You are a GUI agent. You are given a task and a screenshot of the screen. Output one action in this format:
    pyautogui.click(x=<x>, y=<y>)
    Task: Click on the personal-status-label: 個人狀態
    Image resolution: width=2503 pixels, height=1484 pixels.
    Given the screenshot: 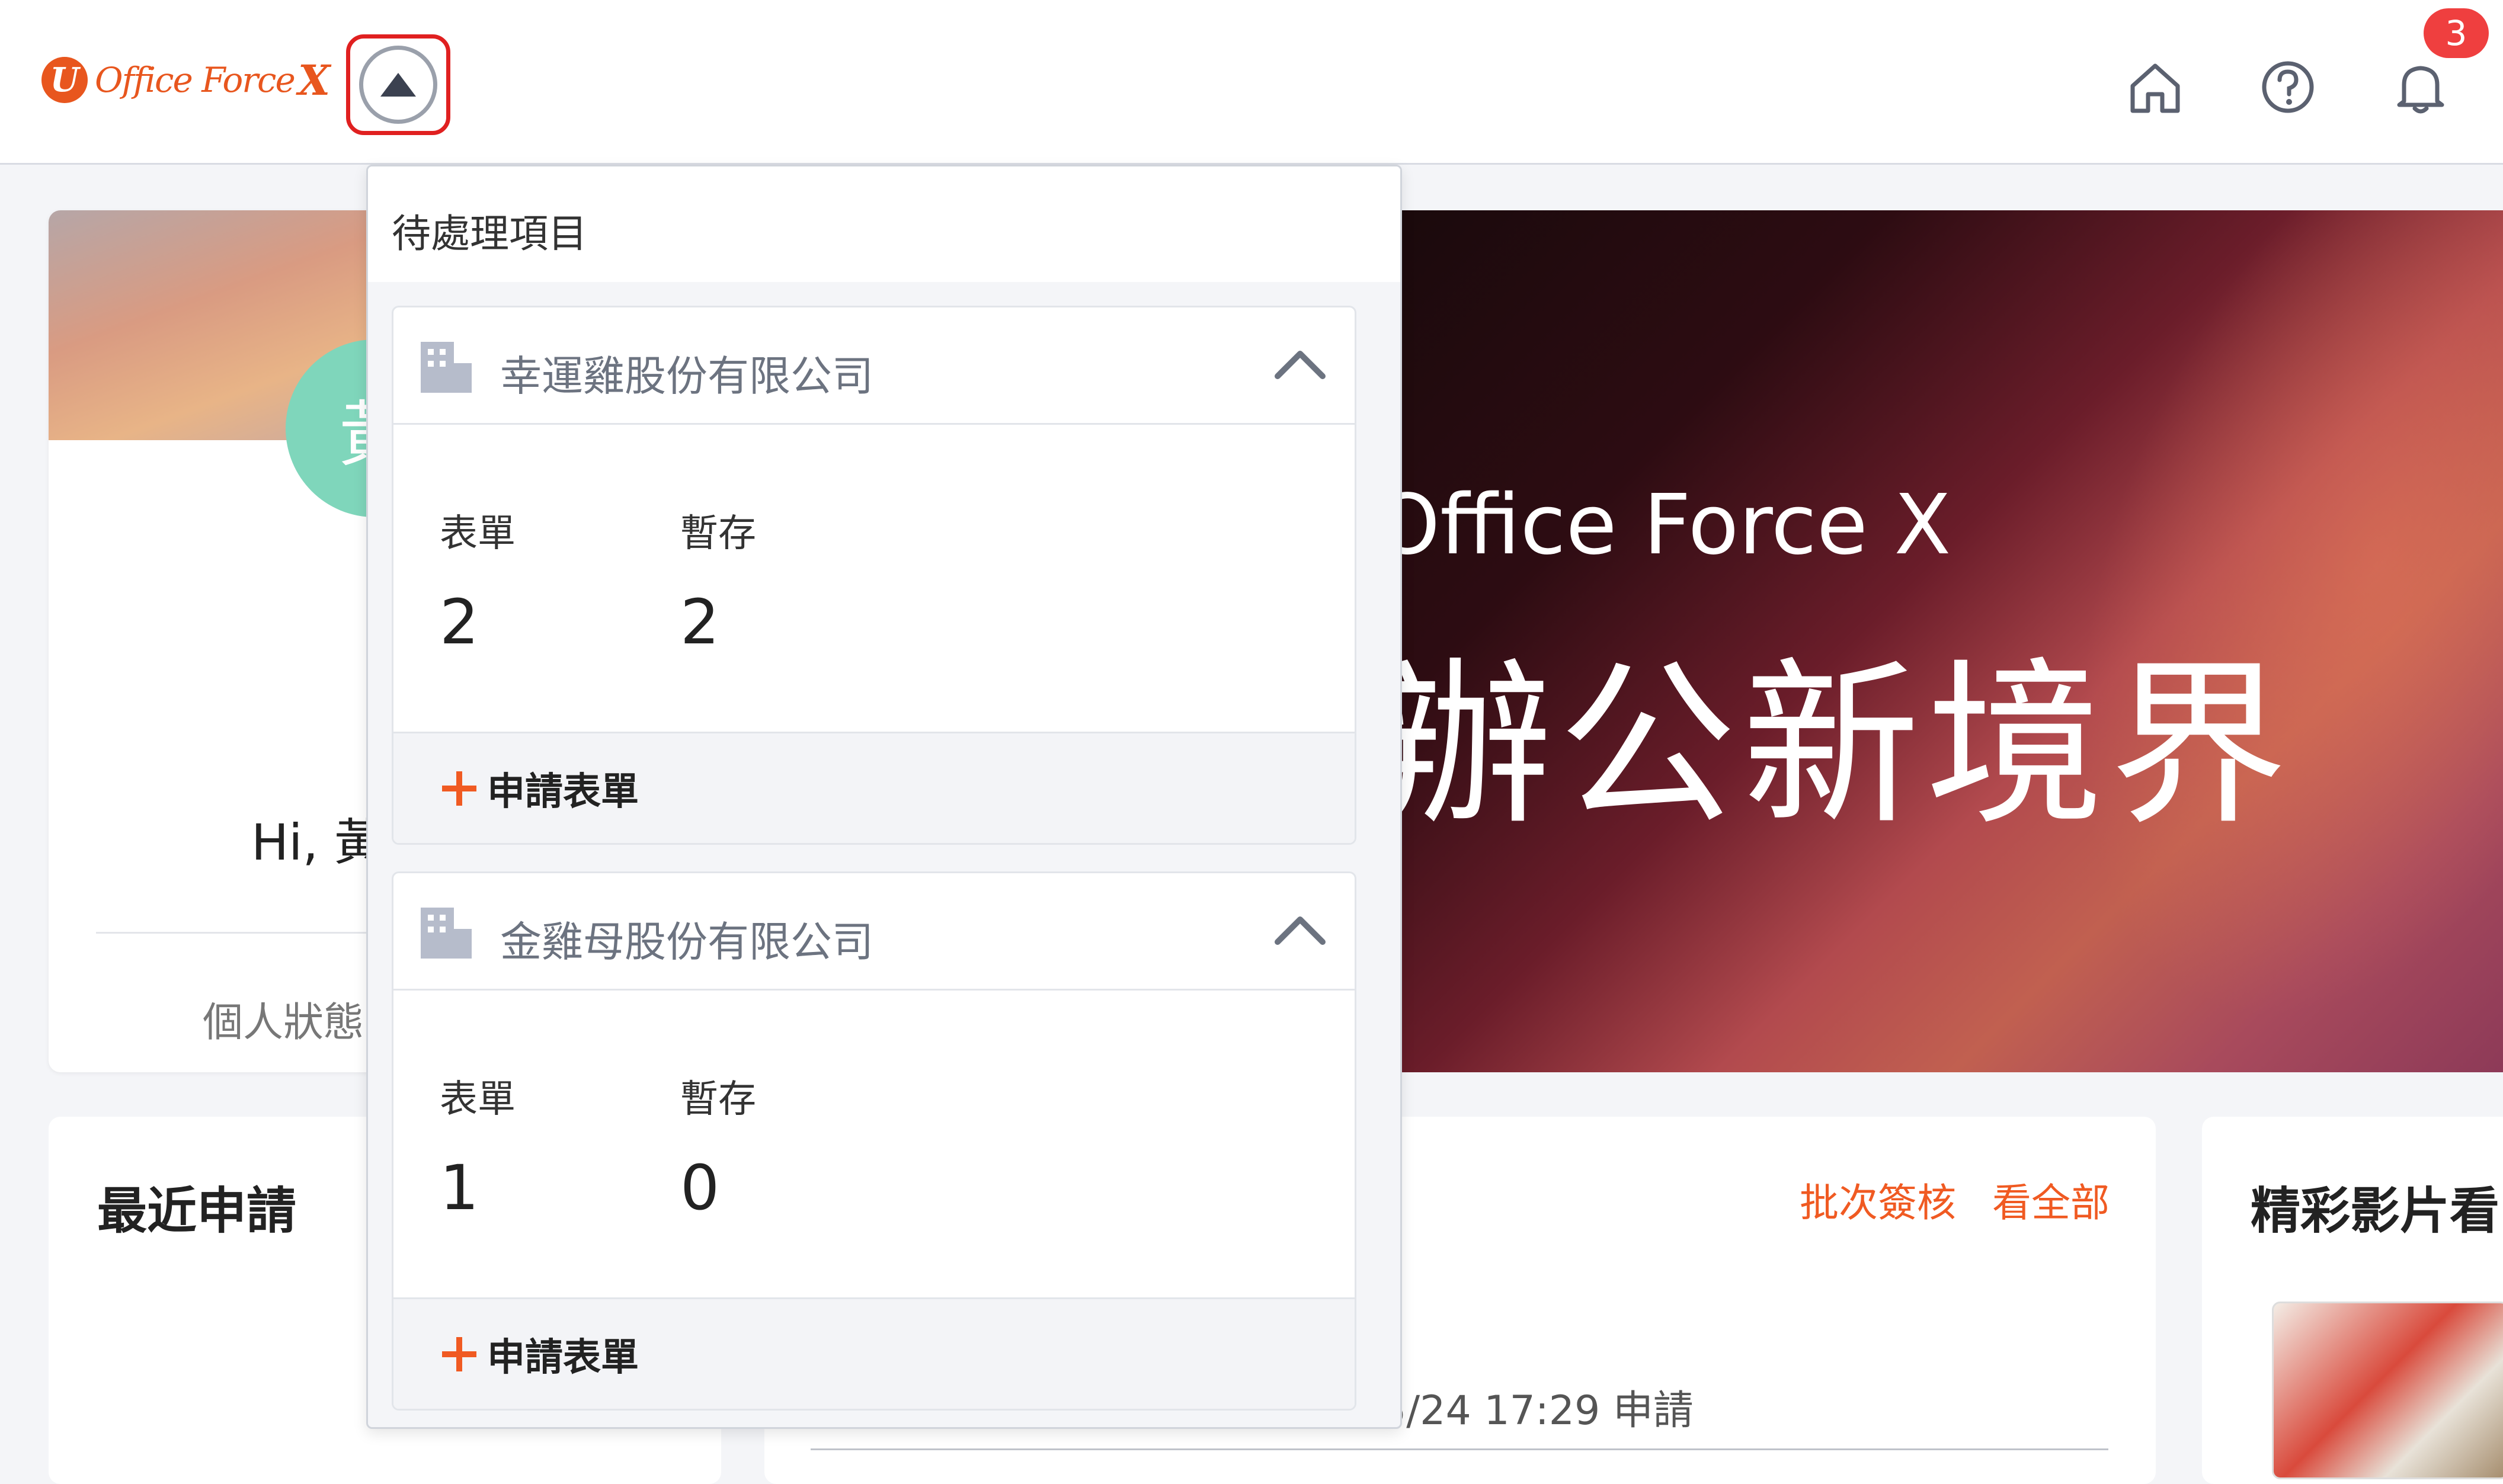 What is the action you would take?
    pyautogui.click(x=283, y=1018)
    